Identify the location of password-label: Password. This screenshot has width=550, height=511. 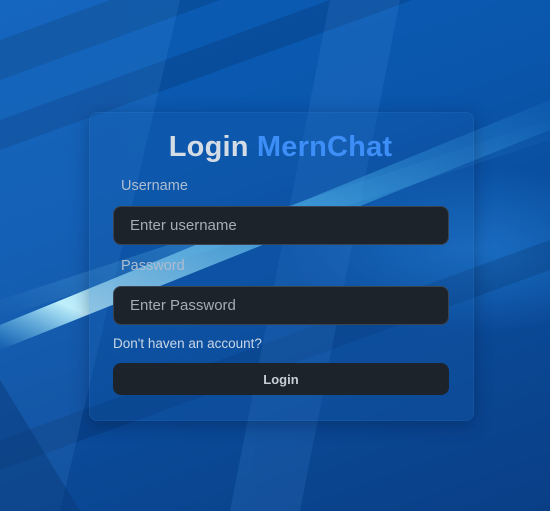
(153, 266).